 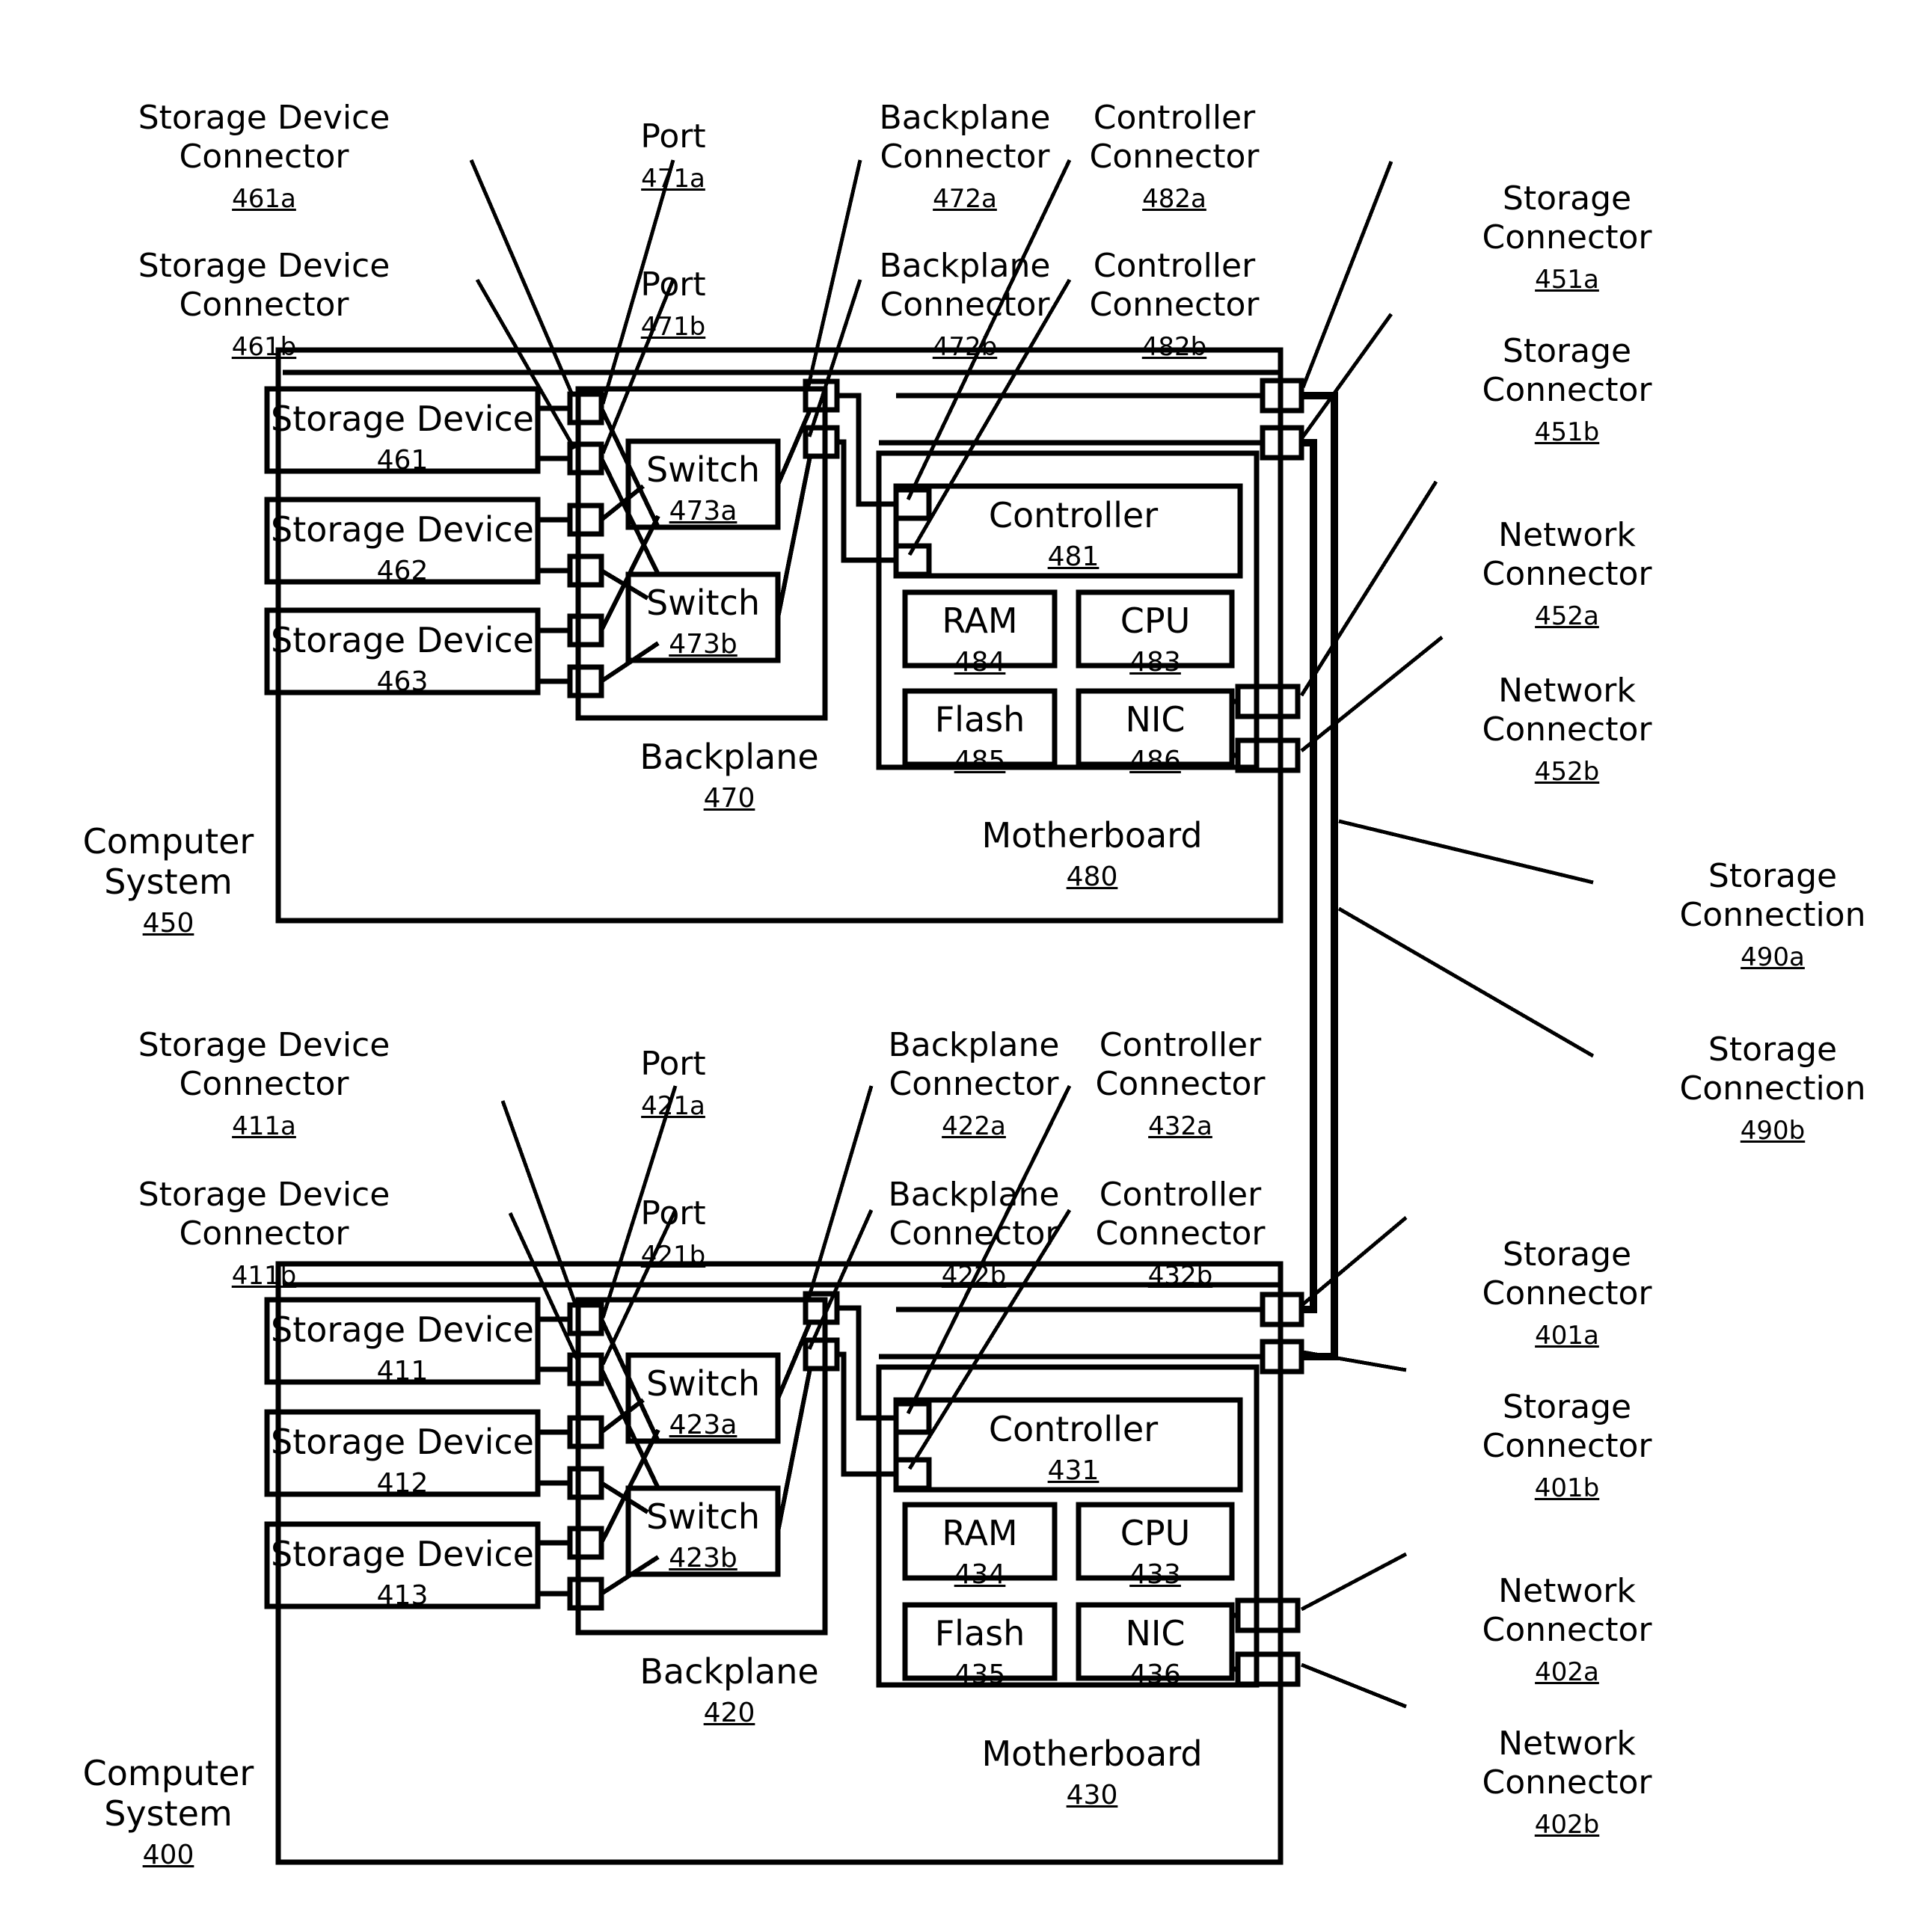 What do you see at coordinates (1073, 1470) in the screenshot?
I see `controller-number: 431` at bounding box center [1073, 1470].